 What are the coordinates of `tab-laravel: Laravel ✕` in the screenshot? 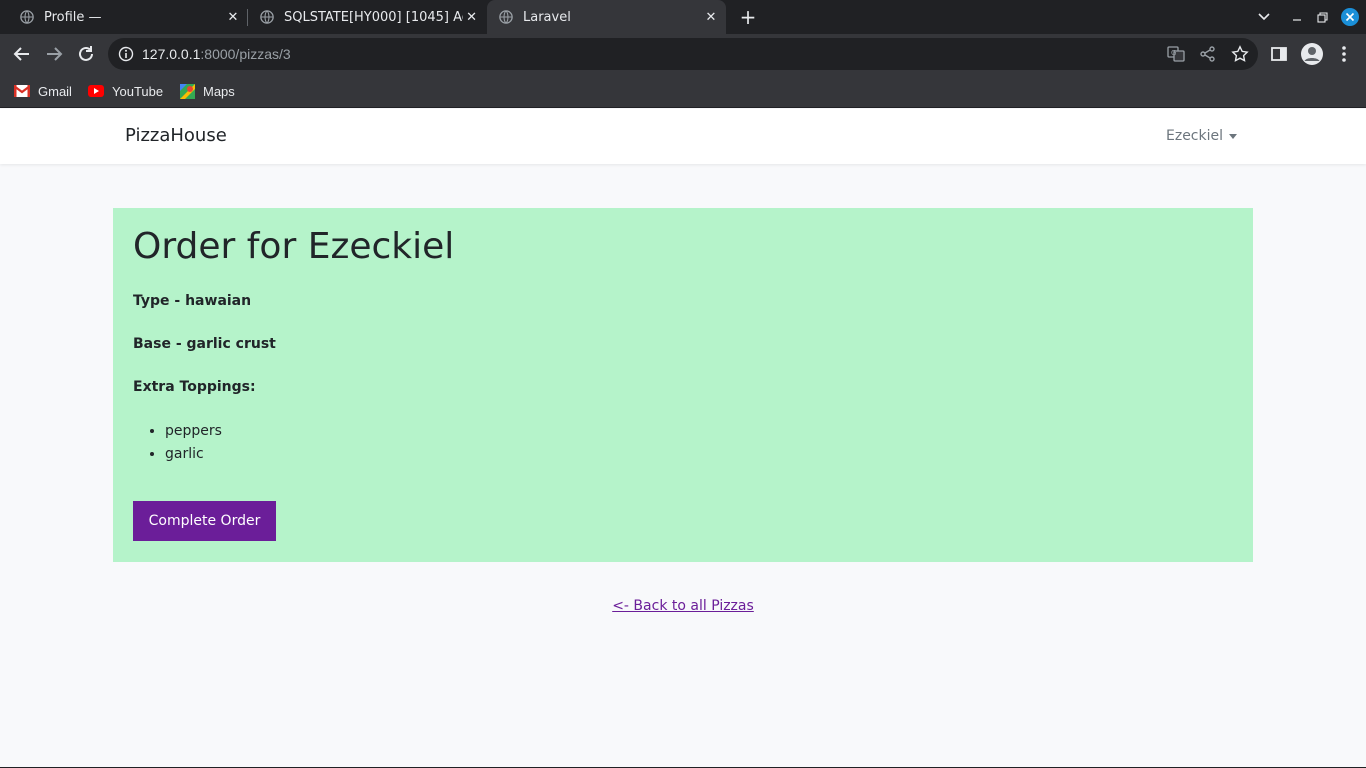 It's located at (606, 17).